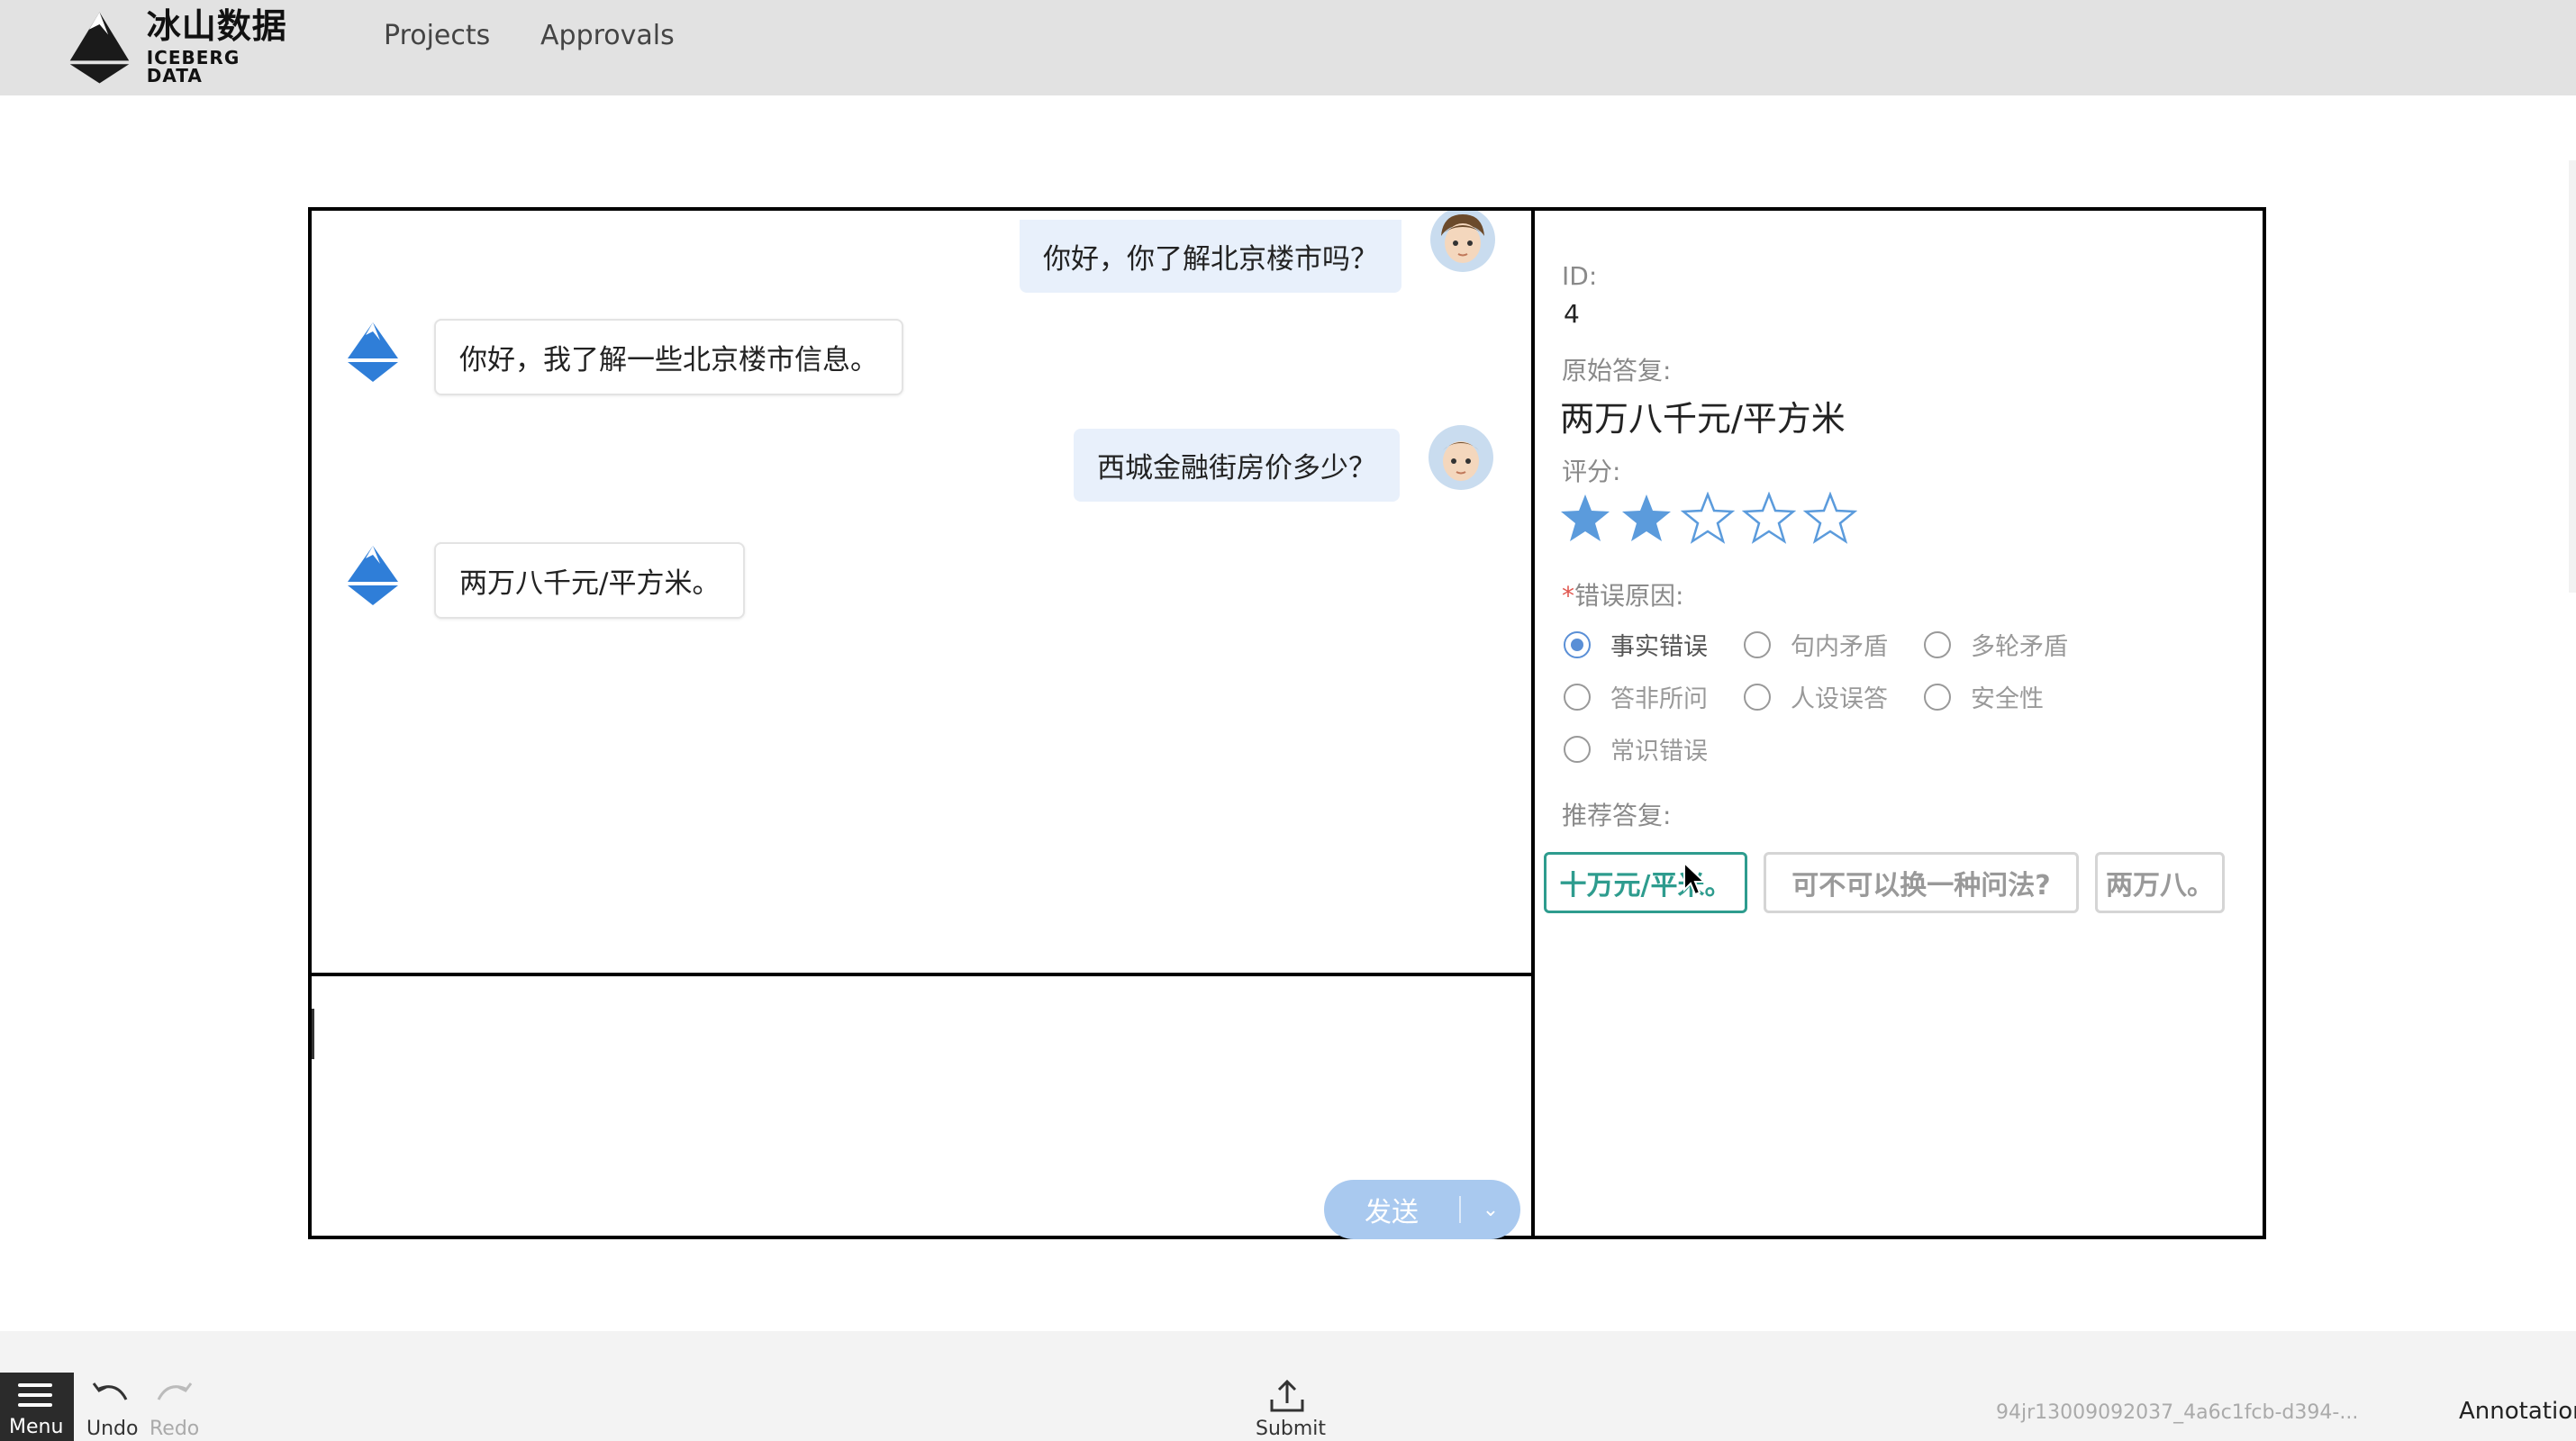 The height and width of the screenshot is (1441, 2576). What do you see at coordinates (1922, 882) in the screenshot?
I see `suggestion-chip: 可不可以换一种问法?` at bounding box center [1922, 882].